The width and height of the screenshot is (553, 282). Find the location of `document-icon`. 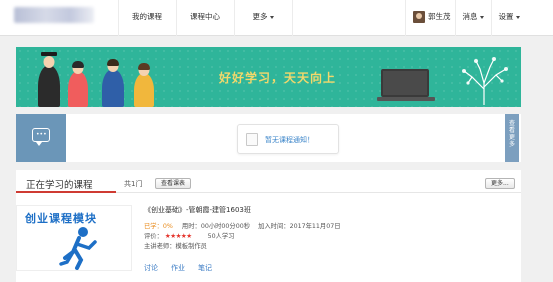

document-icon is located at coordinates (252, 139).